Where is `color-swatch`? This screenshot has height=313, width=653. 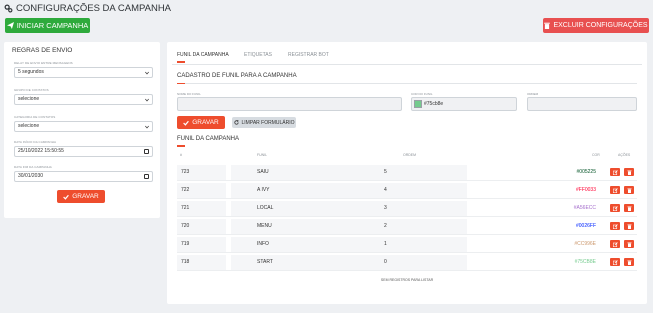 color-swatch is located at coordinates (418, 104).